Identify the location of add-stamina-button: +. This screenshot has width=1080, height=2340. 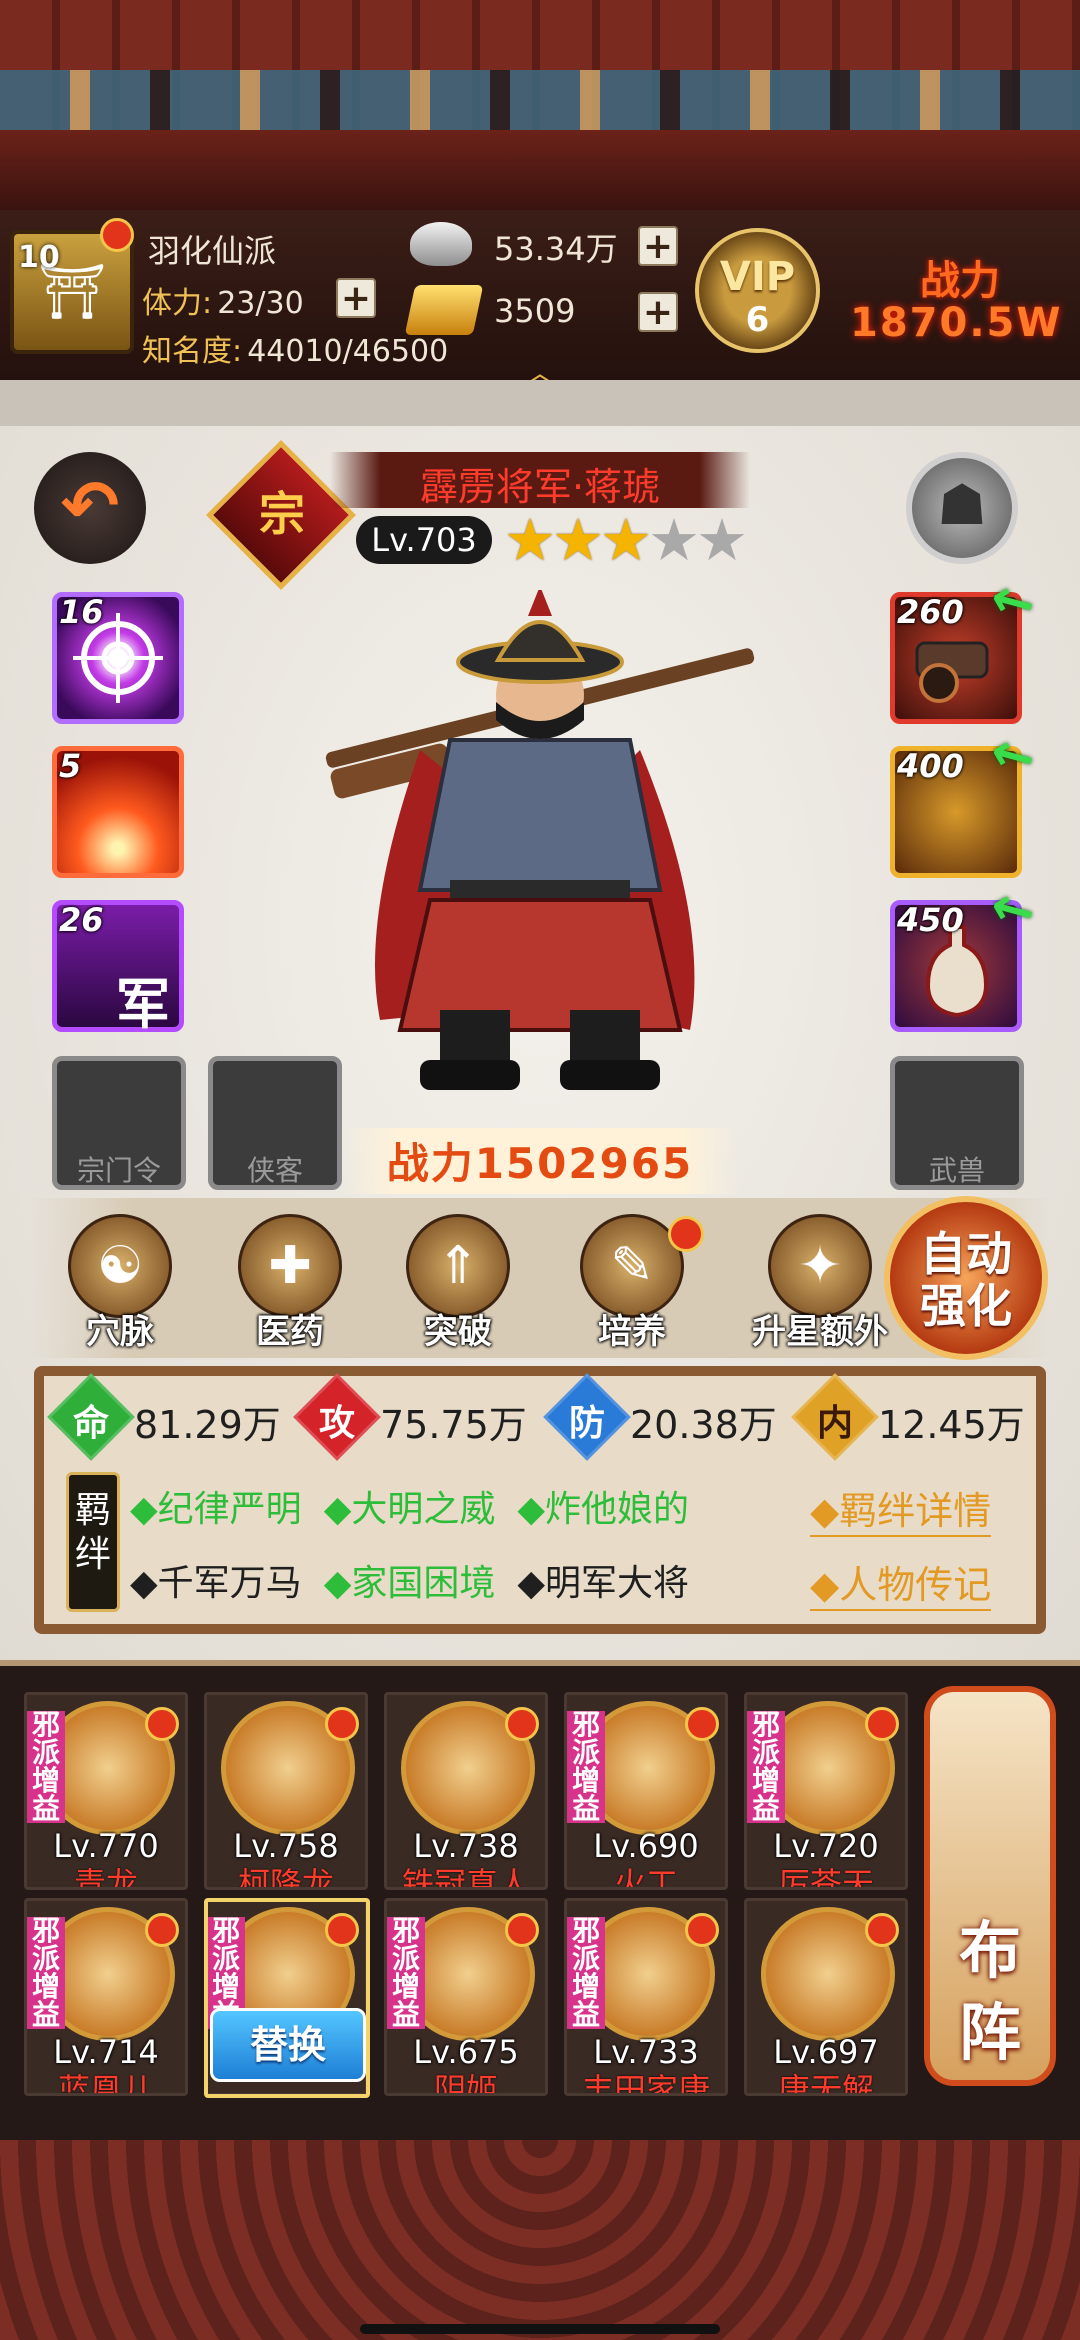
(356, 298).